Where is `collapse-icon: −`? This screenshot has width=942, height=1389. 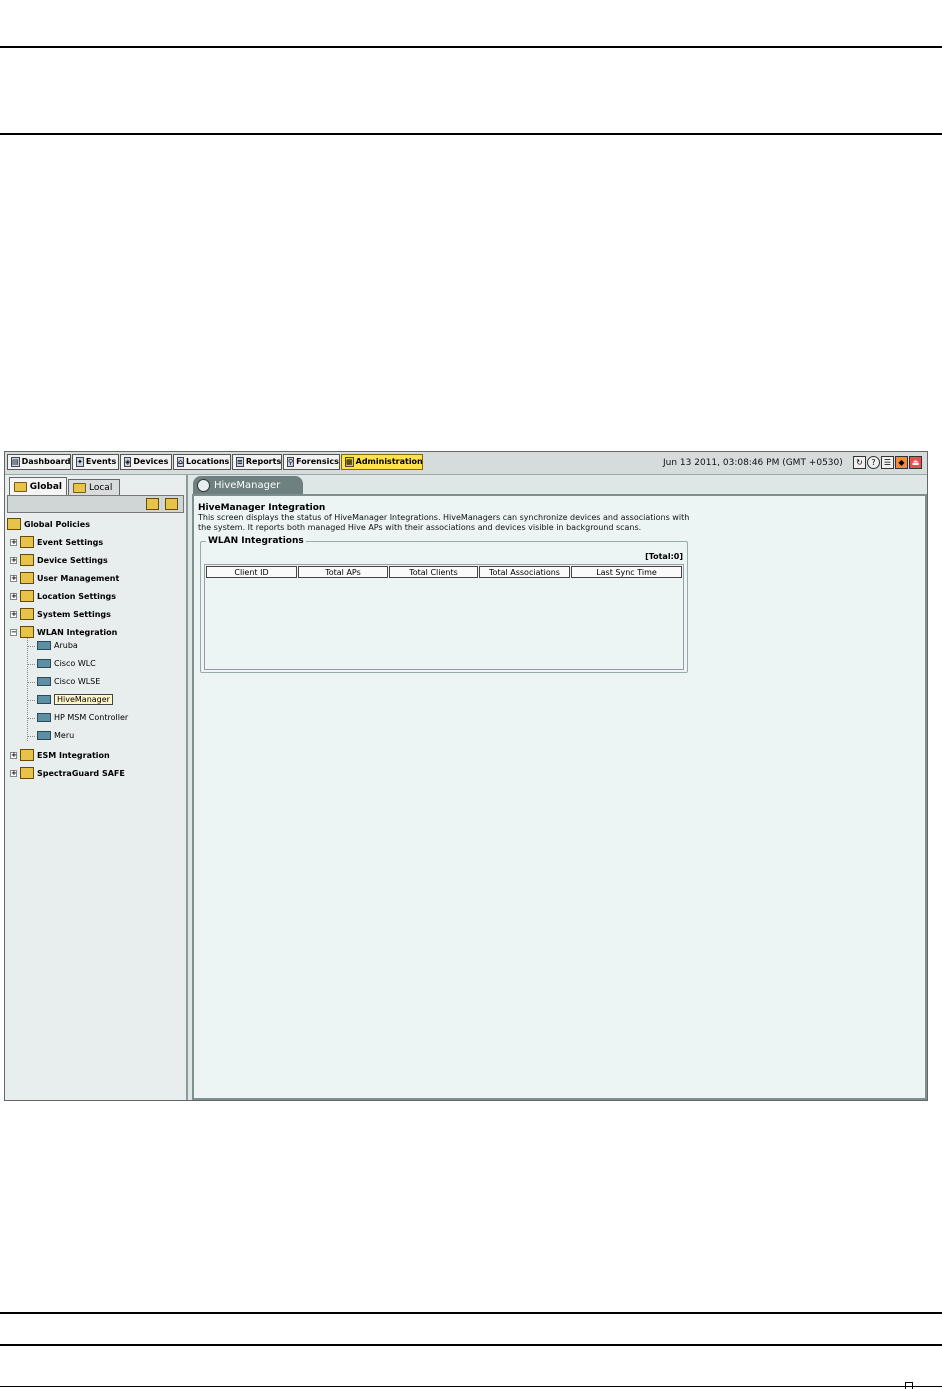
collapse-icon: − is located at coordinates (13, 632).